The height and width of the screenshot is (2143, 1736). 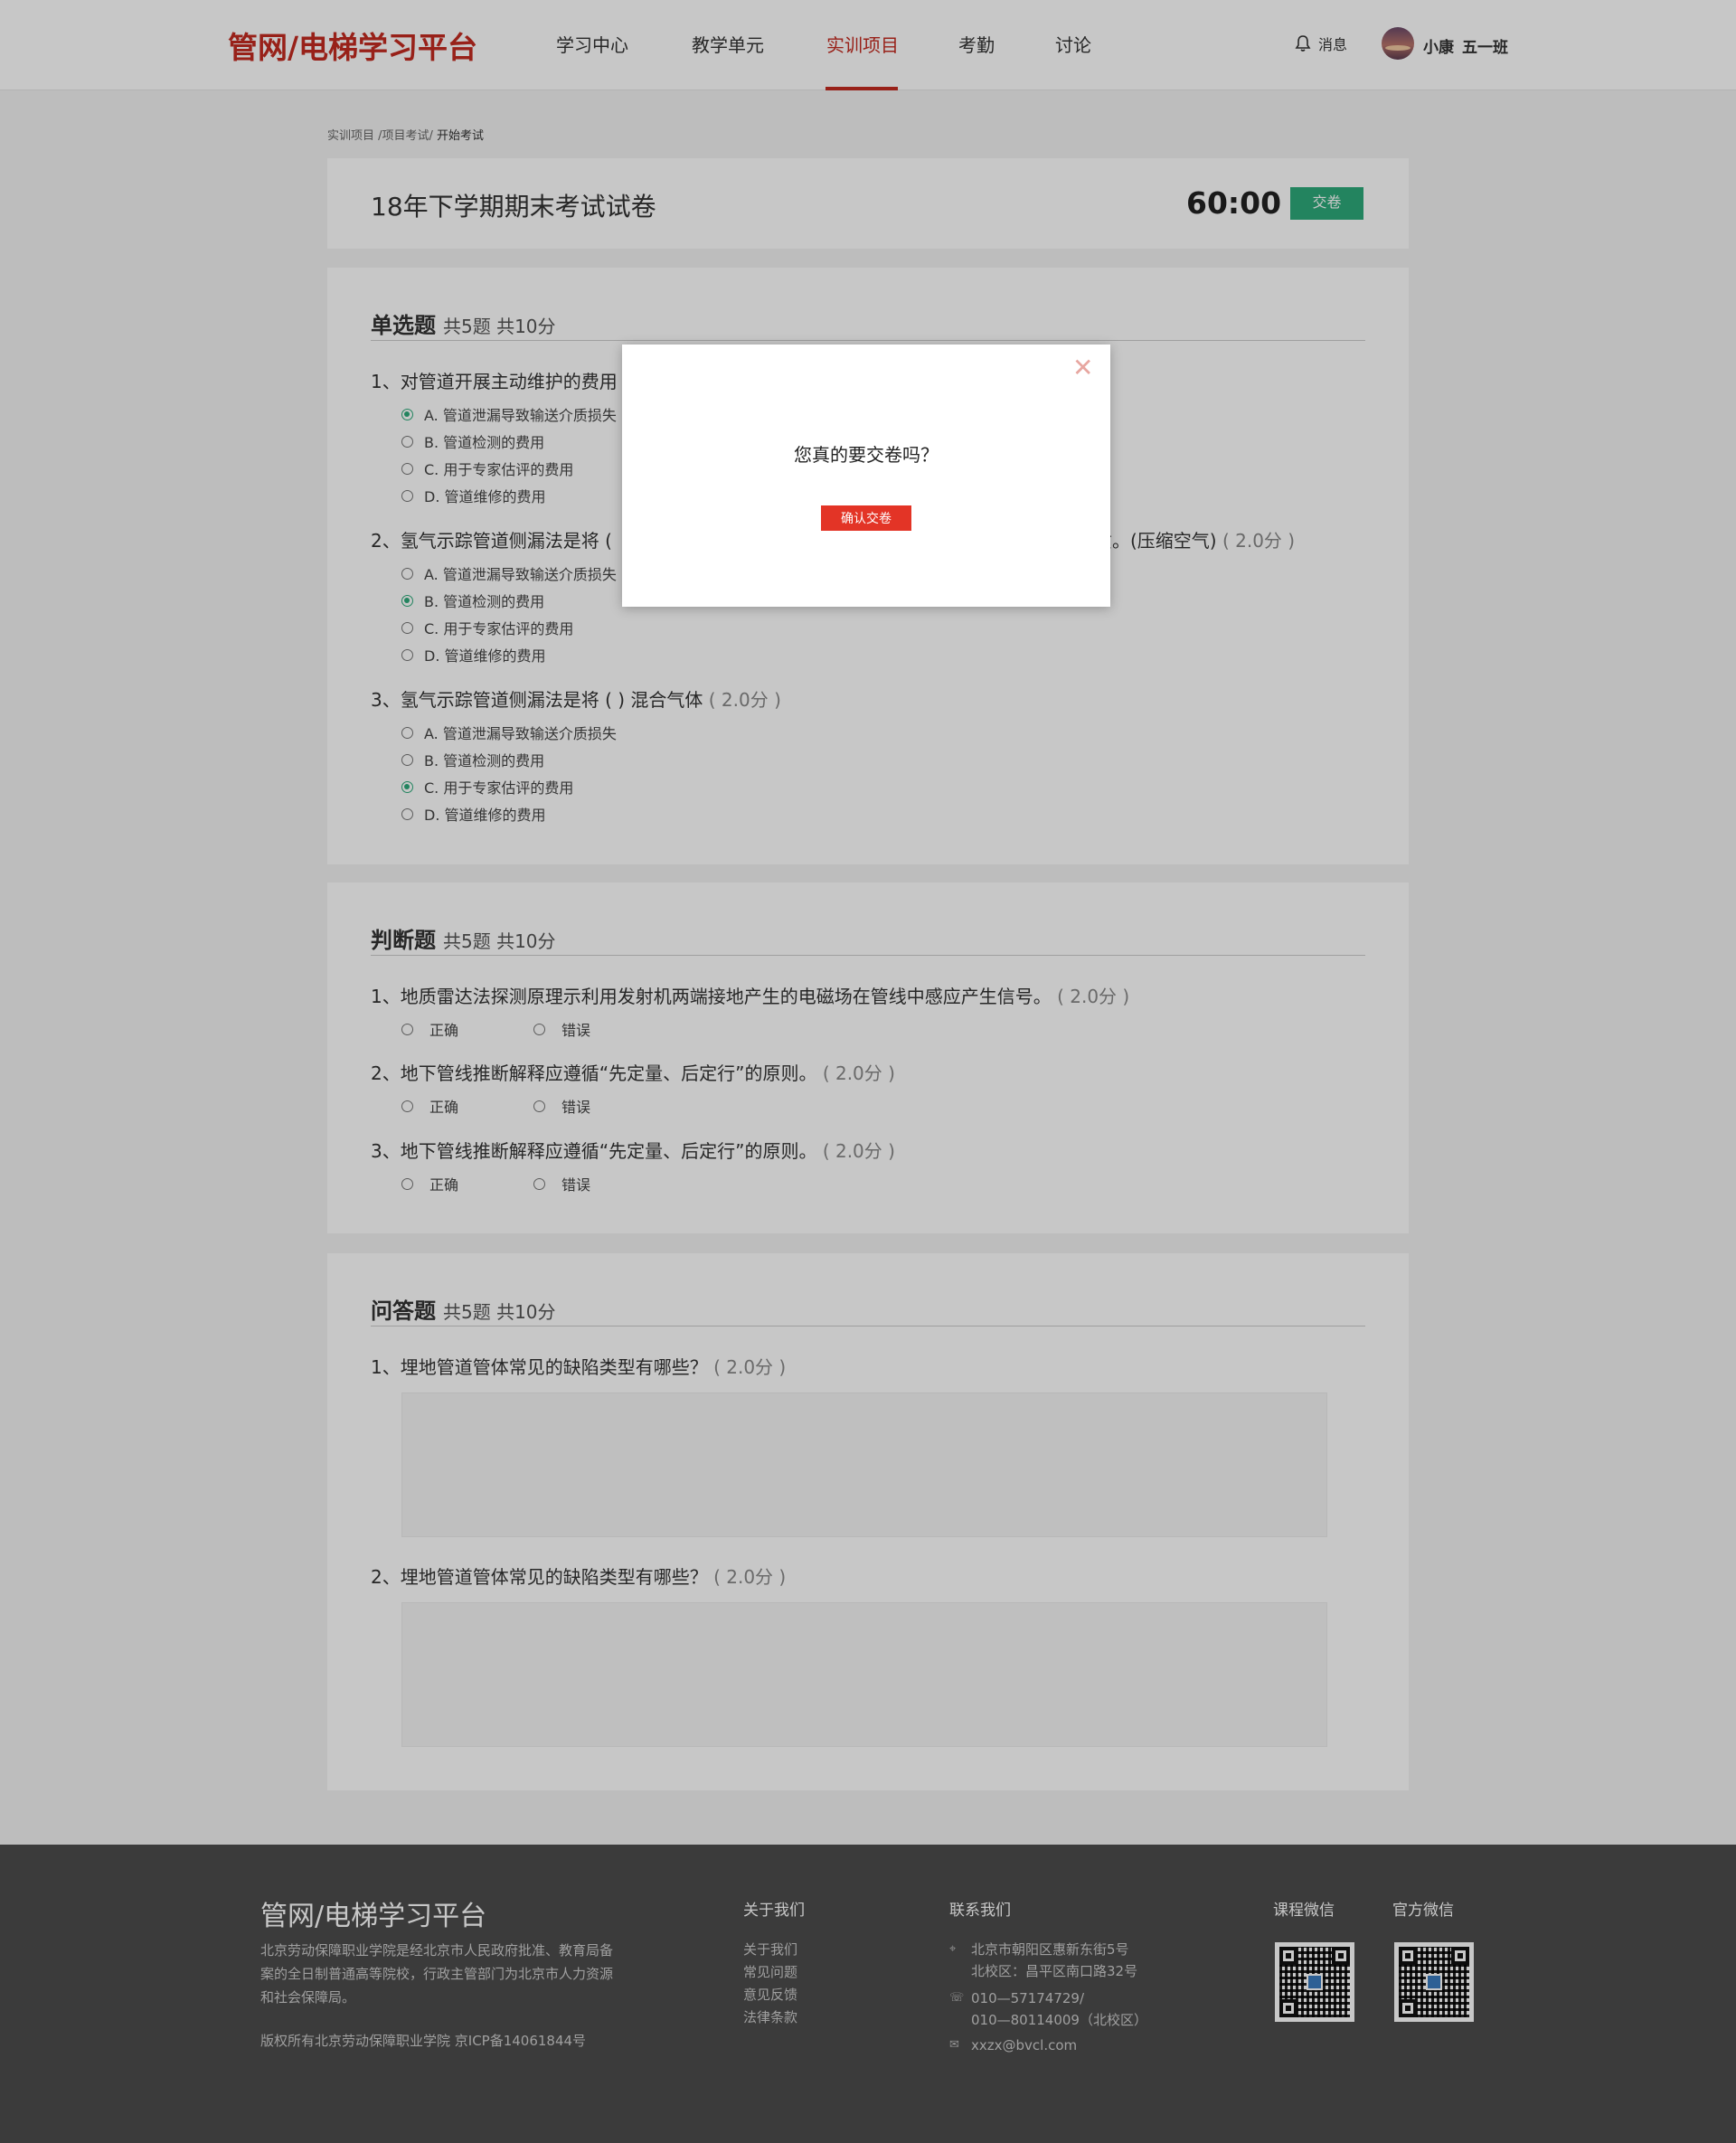 What do you see at coordinates (866, 518) in the screenshot?
I see `confirm-submit-button: 确认交卷` at bounding box center [866, 518].